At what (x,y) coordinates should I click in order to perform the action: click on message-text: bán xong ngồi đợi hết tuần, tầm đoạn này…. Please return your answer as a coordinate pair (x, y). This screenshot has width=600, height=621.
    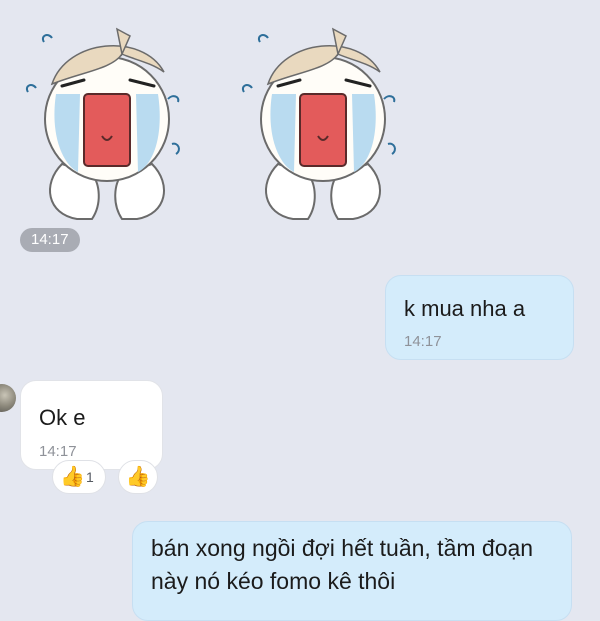
    Looking at the image, I should click on (342, 564).